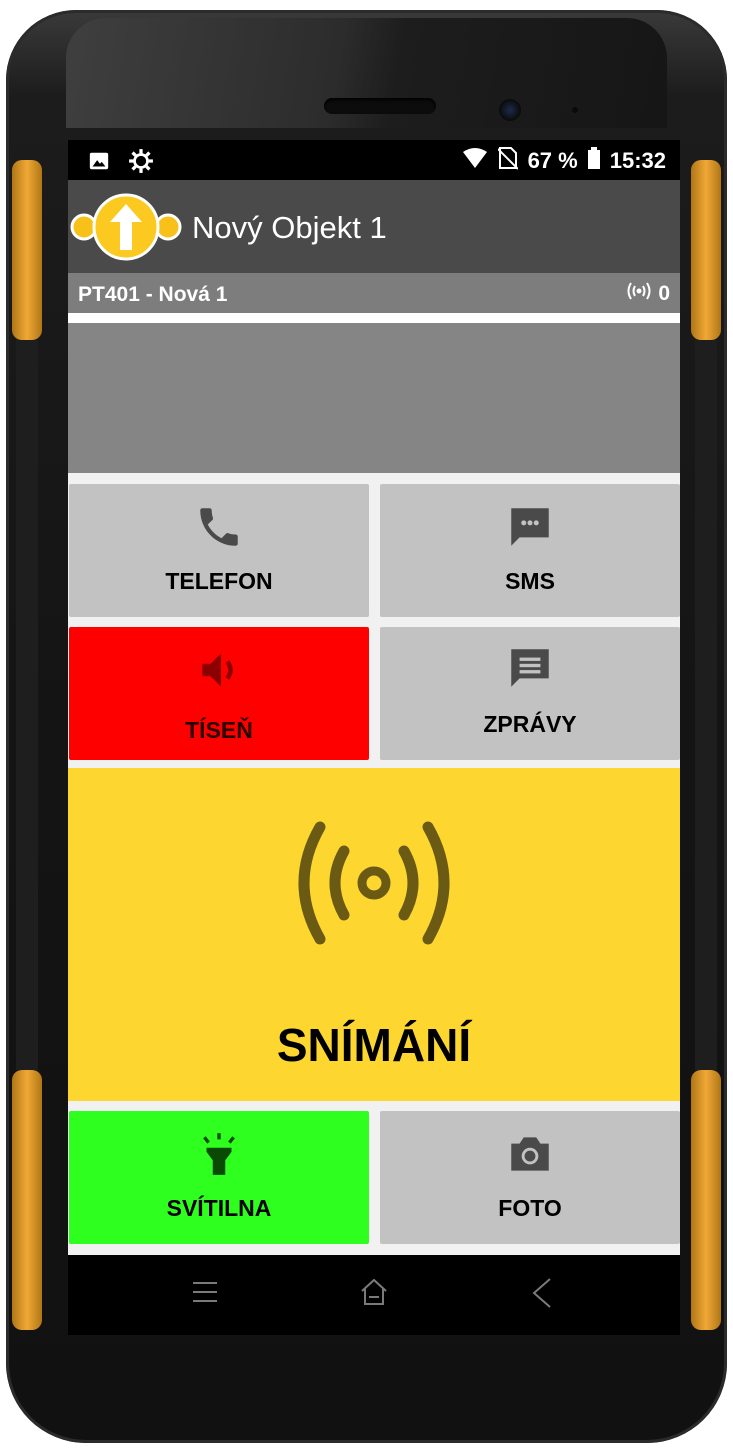 The height and width of the screenshot is (1449, 733). Describe the element at coordinates (153, 294) in the screenshot. I see `object-title: PT401 - Nová 1` at that location.